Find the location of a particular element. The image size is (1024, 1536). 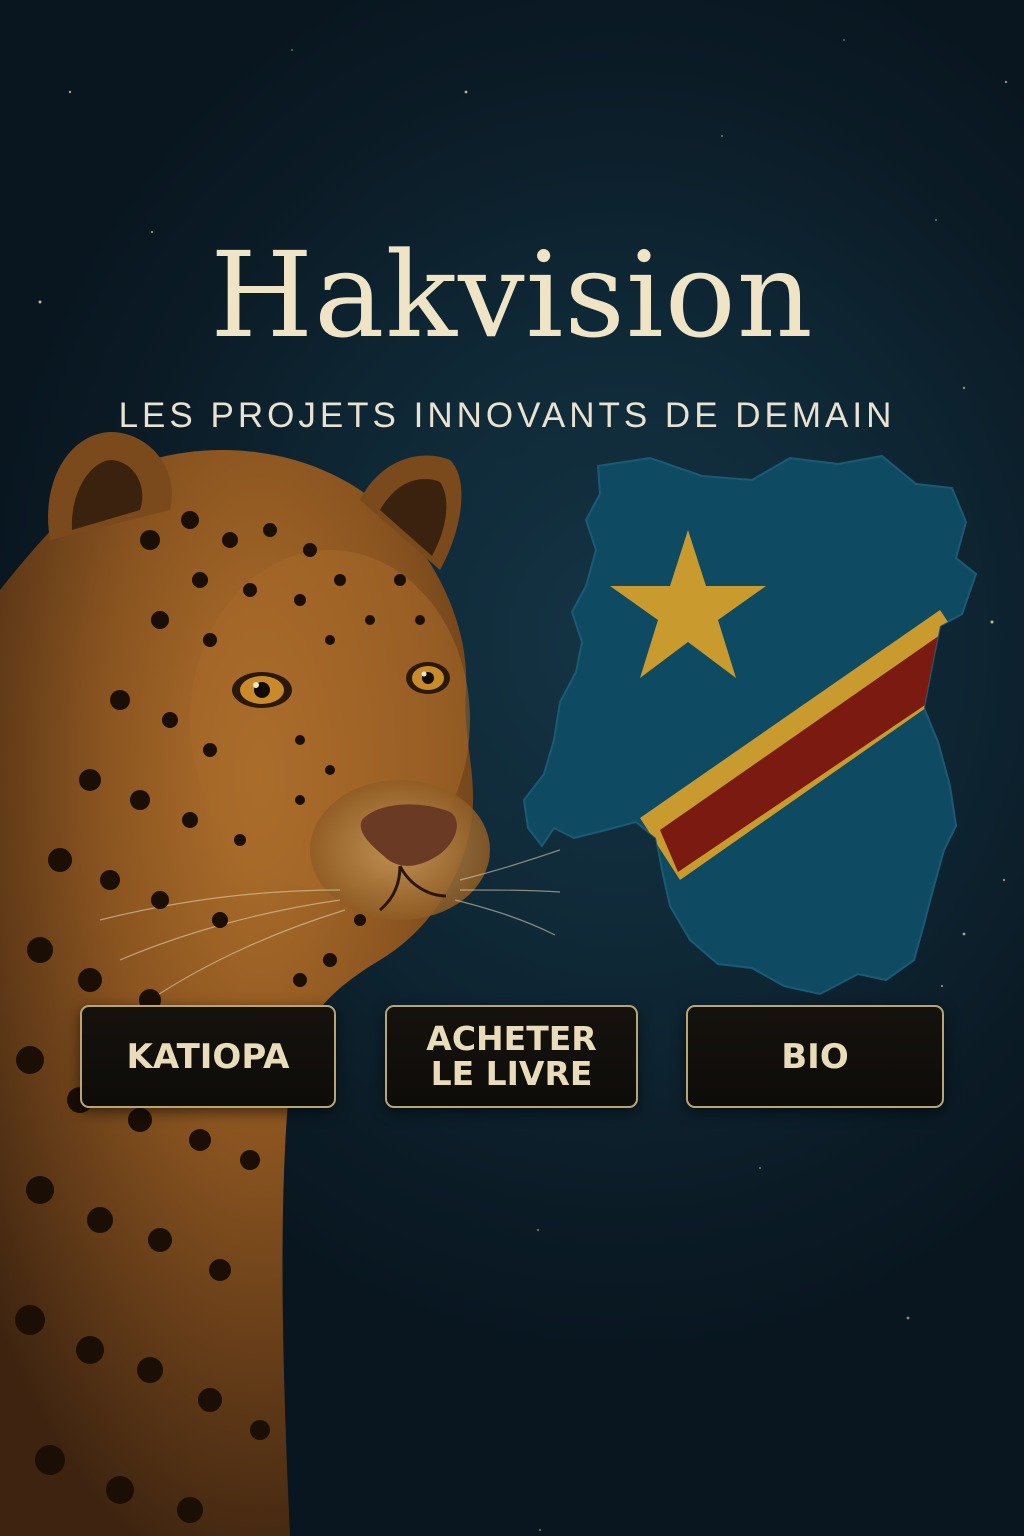

bio-button-label: BIO is located at coordinates (815, 1056).